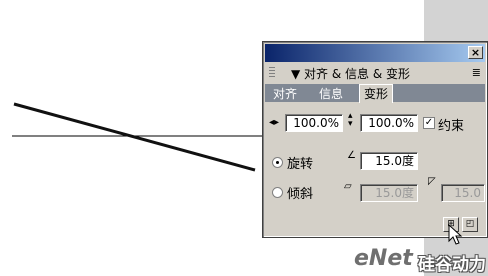  I want to click on scale-width-field: 100.0%, so click(314, 123).